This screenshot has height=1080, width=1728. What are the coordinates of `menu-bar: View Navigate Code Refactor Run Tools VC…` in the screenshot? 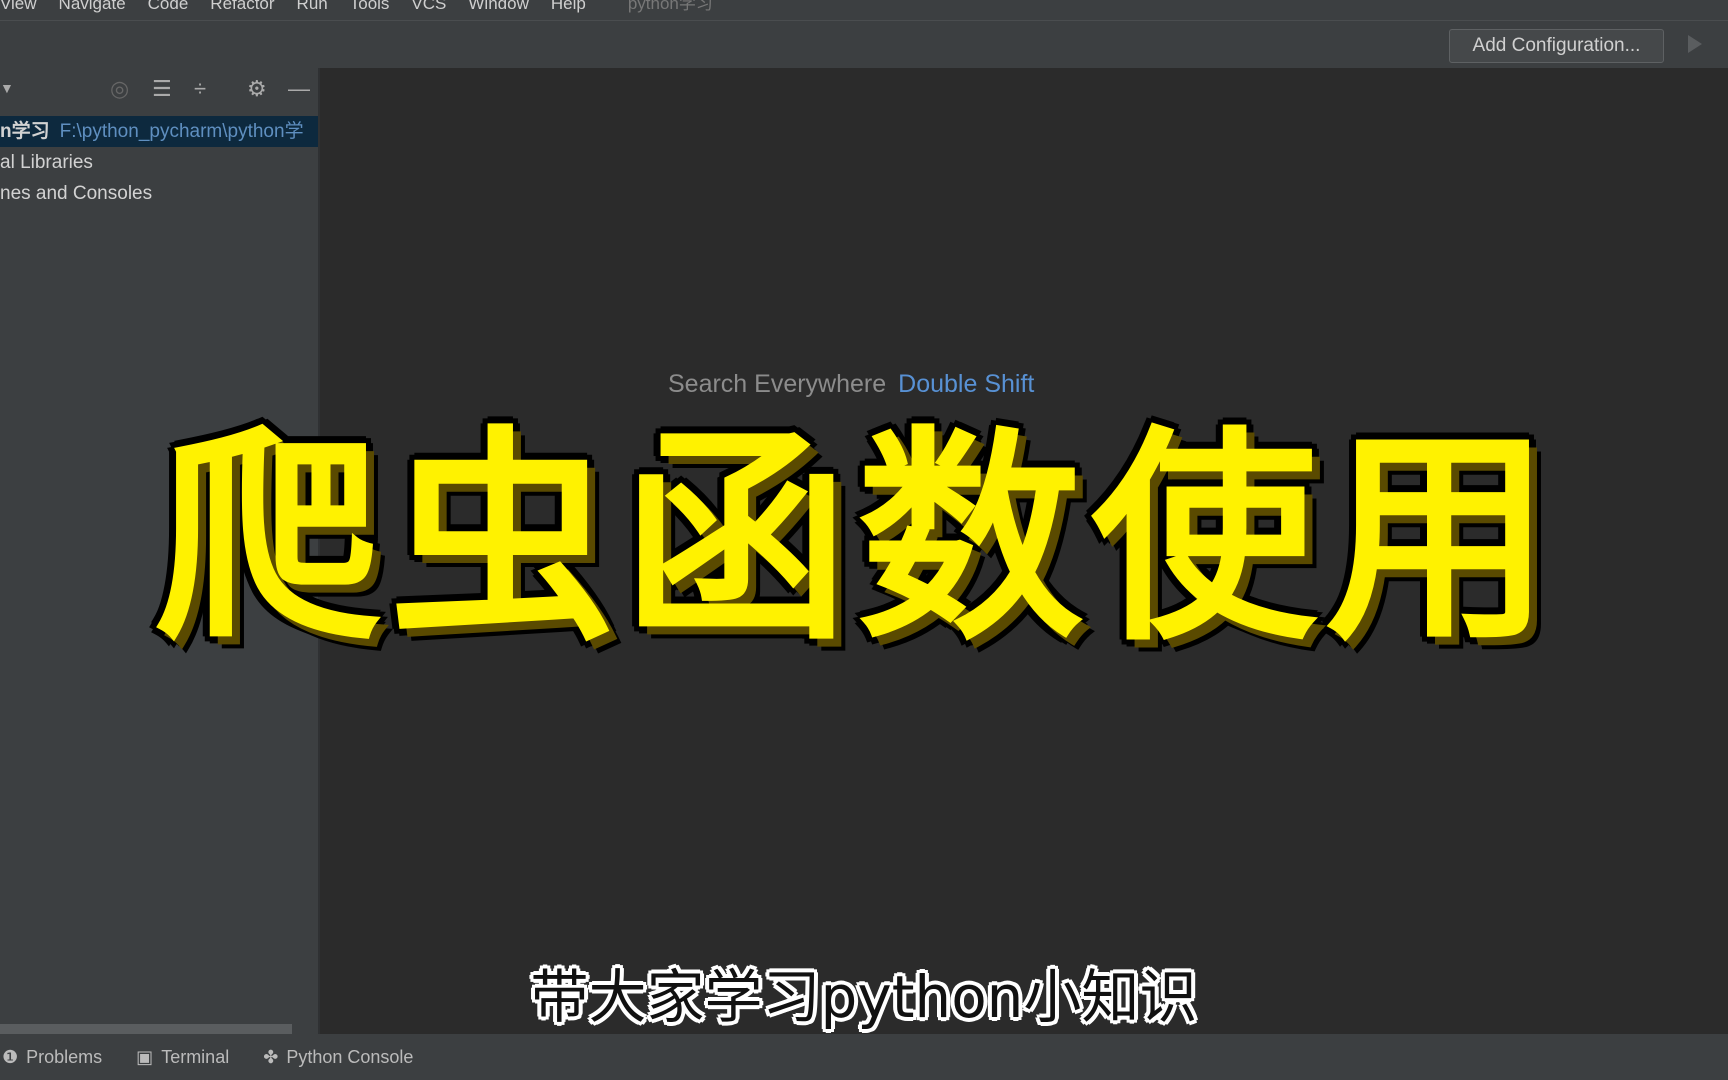 It's located at (864, 10).